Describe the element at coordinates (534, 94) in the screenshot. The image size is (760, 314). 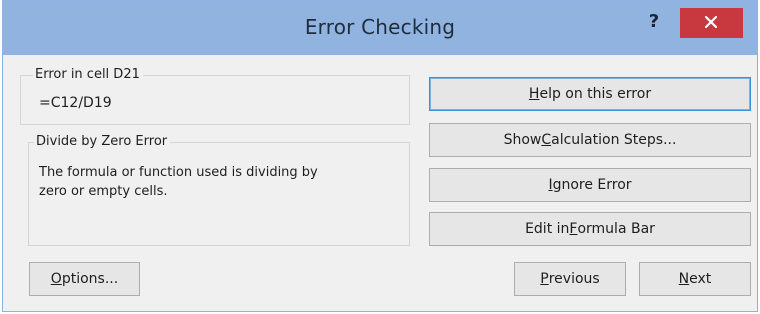
I see `button-accel: H` at that location.